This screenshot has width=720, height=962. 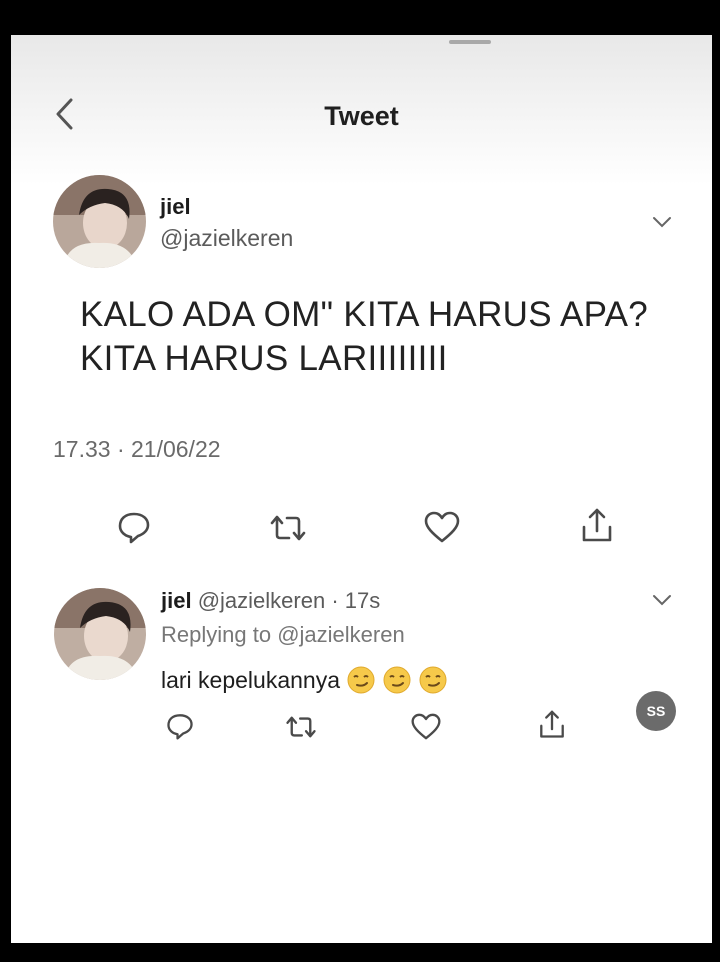 What do you see at coordinates (219, 634) in the screenshot?
I see `replying-prefix: Replying to` at bounding box center [219, 634].